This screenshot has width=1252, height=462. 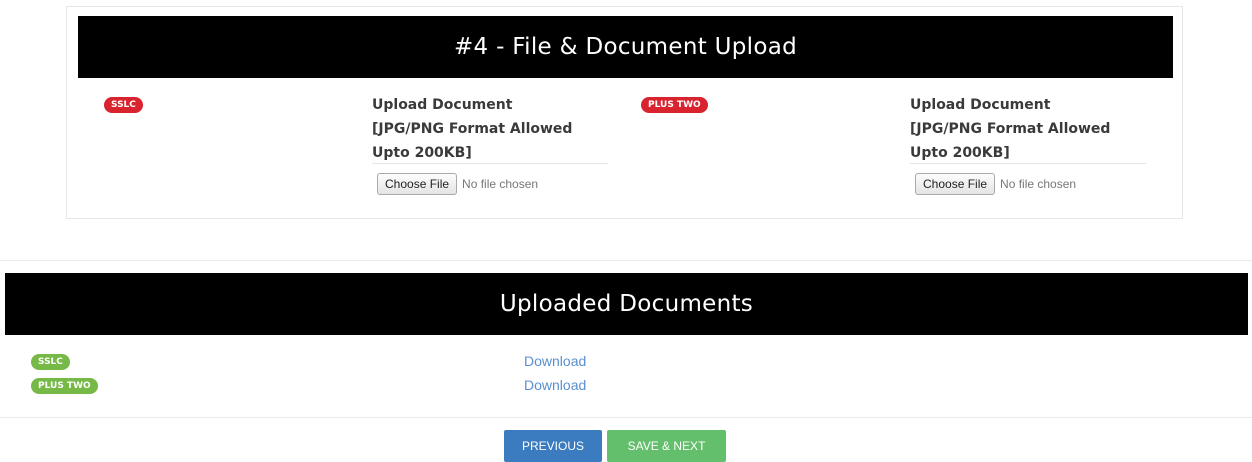 What do you see at coordinates (1038, 184) in the screenshot?
I see `plus-two-file-status: No file chosen` at bounding box center [1038, 184].